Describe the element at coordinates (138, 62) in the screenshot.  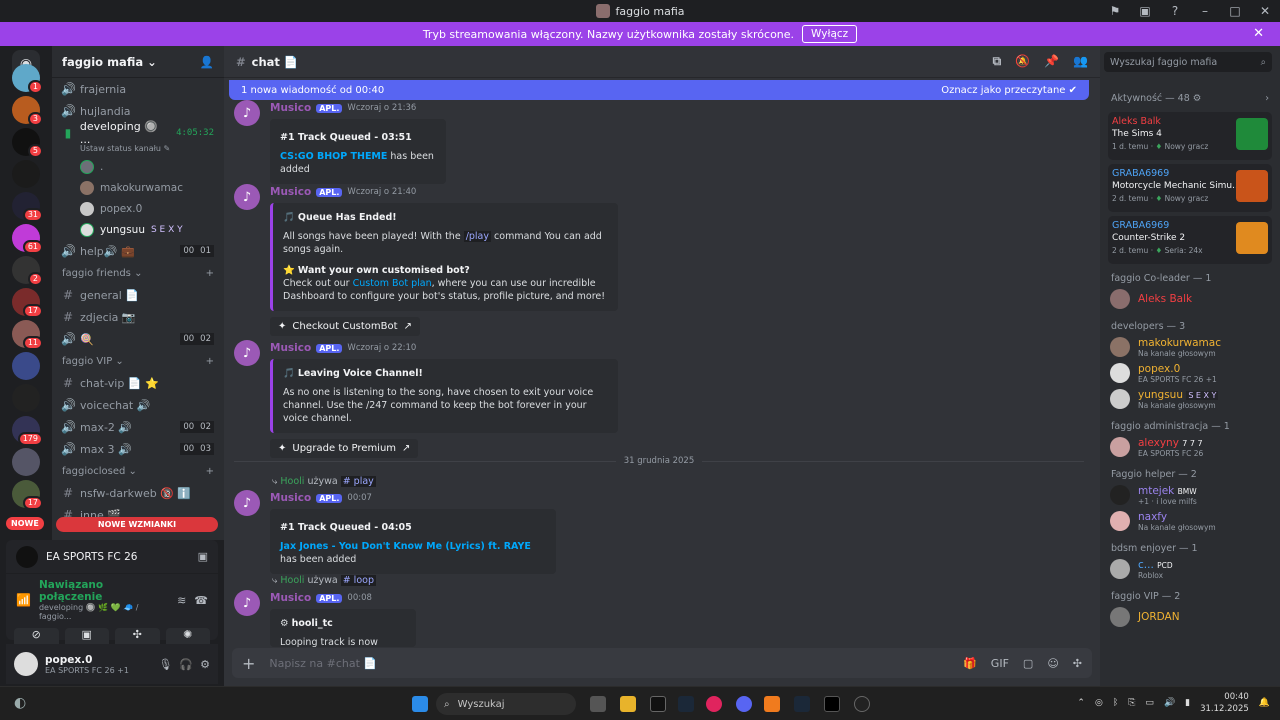
I see `server-header: faggio mafia ⌄ 👤` at that location.